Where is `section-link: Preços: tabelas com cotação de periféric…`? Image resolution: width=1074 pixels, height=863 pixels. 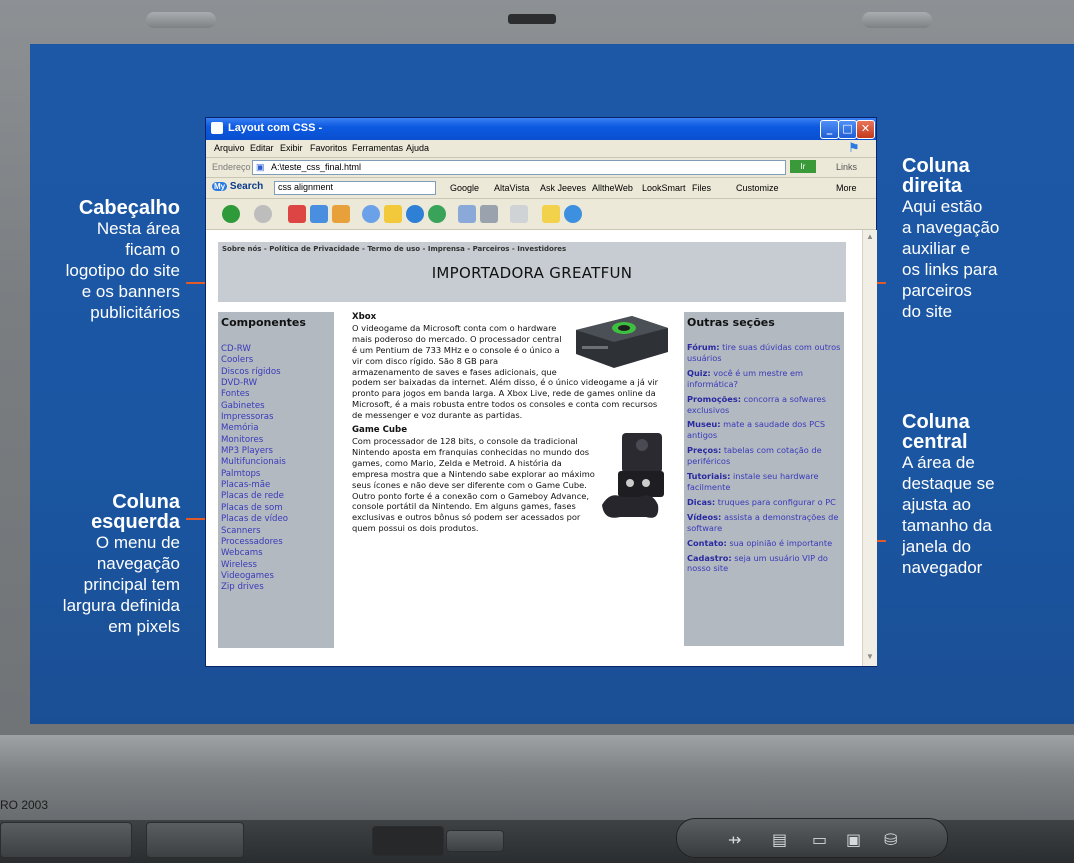
section-link: Preços: tabelas com cotação de periféric… is located at coordinates (764, 456).